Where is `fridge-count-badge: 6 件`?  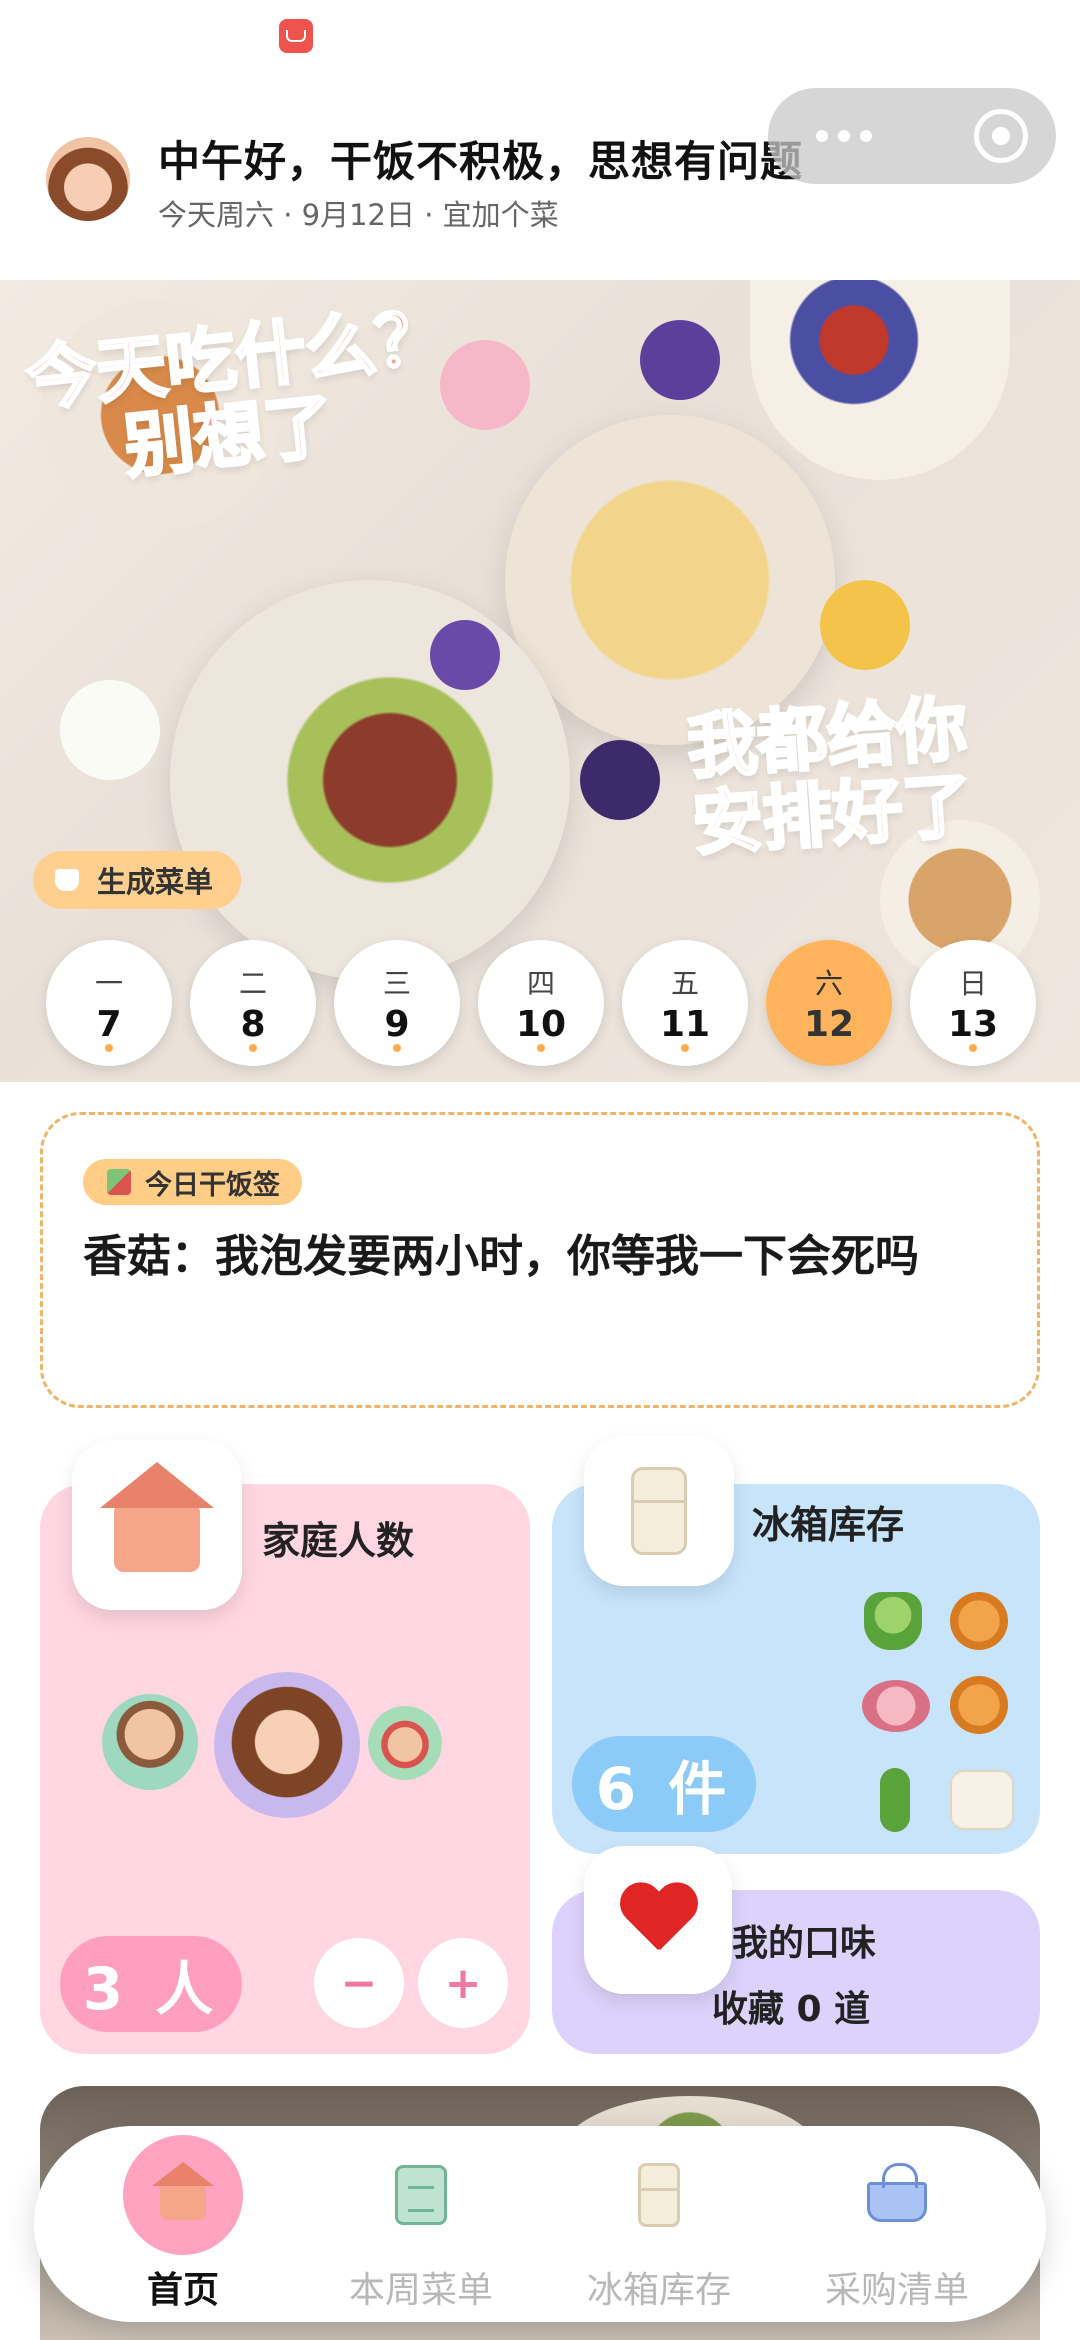
fridge-count-badge: 6 件 is located at coordinates (664, 1784).